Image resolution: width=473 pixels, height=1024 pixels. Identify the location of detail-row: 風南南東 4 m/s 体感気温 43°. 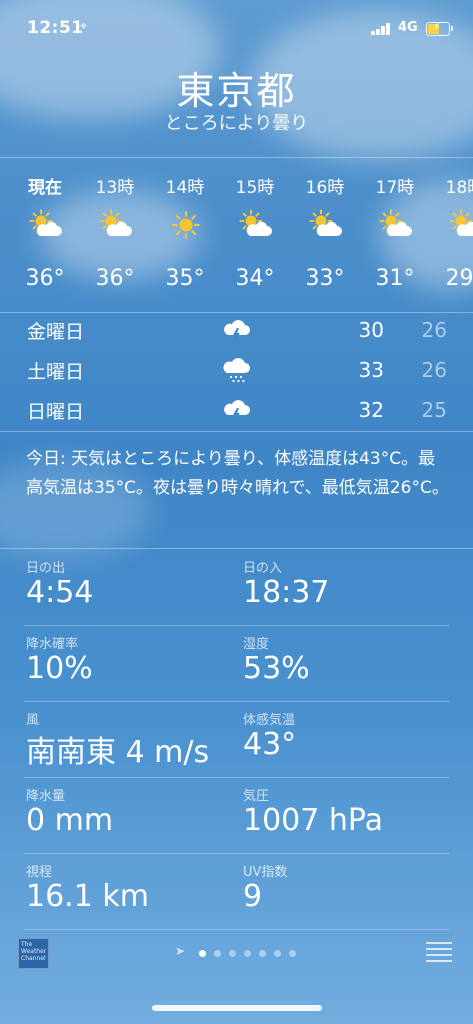
(236, 739).